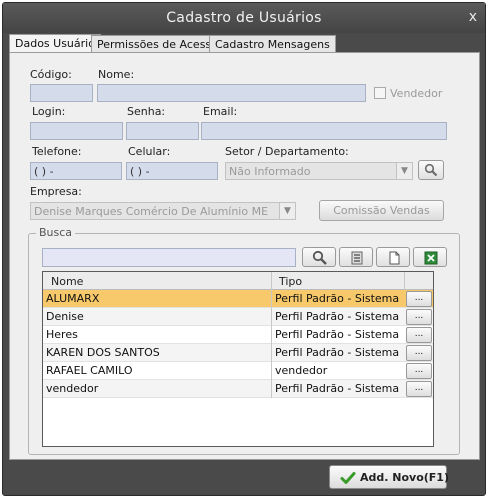 The width and height of the screenshot is (496, 500). Describe the element at coordinates (49, 111) in the screenshot. I see `login-label: Login:` at that location.